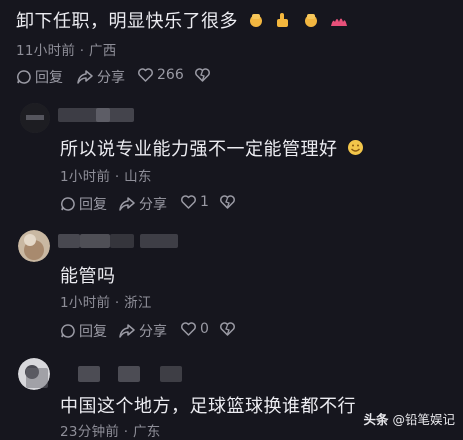 The height and width of the screenshot is (440, 463). I want to click on watermark: 头条 @铅笔娱记, so click(409, 418).